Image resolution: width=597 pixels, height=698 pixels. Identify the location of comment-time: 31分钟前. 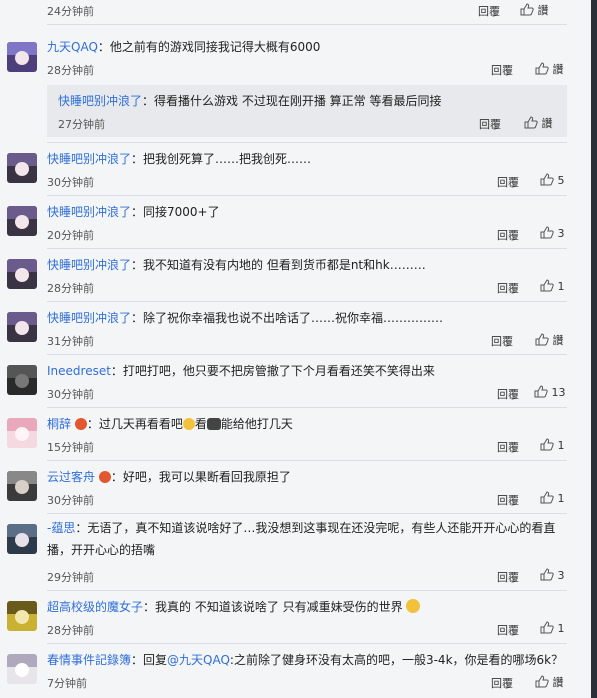
(70, 341).